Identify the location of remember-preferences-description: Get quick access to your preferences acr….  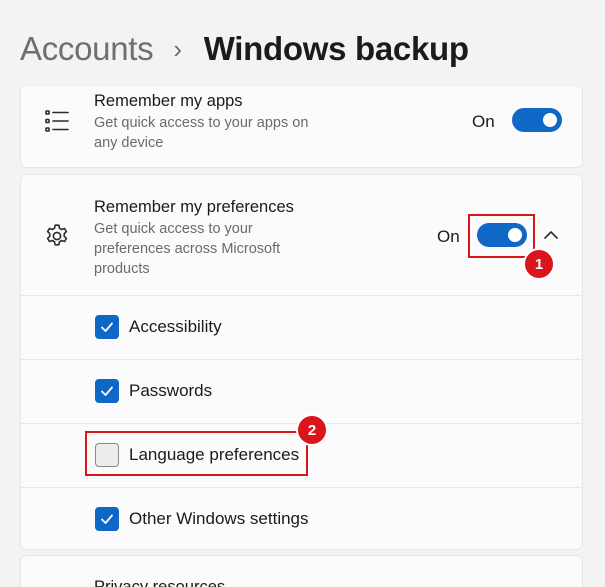
(187, 249).